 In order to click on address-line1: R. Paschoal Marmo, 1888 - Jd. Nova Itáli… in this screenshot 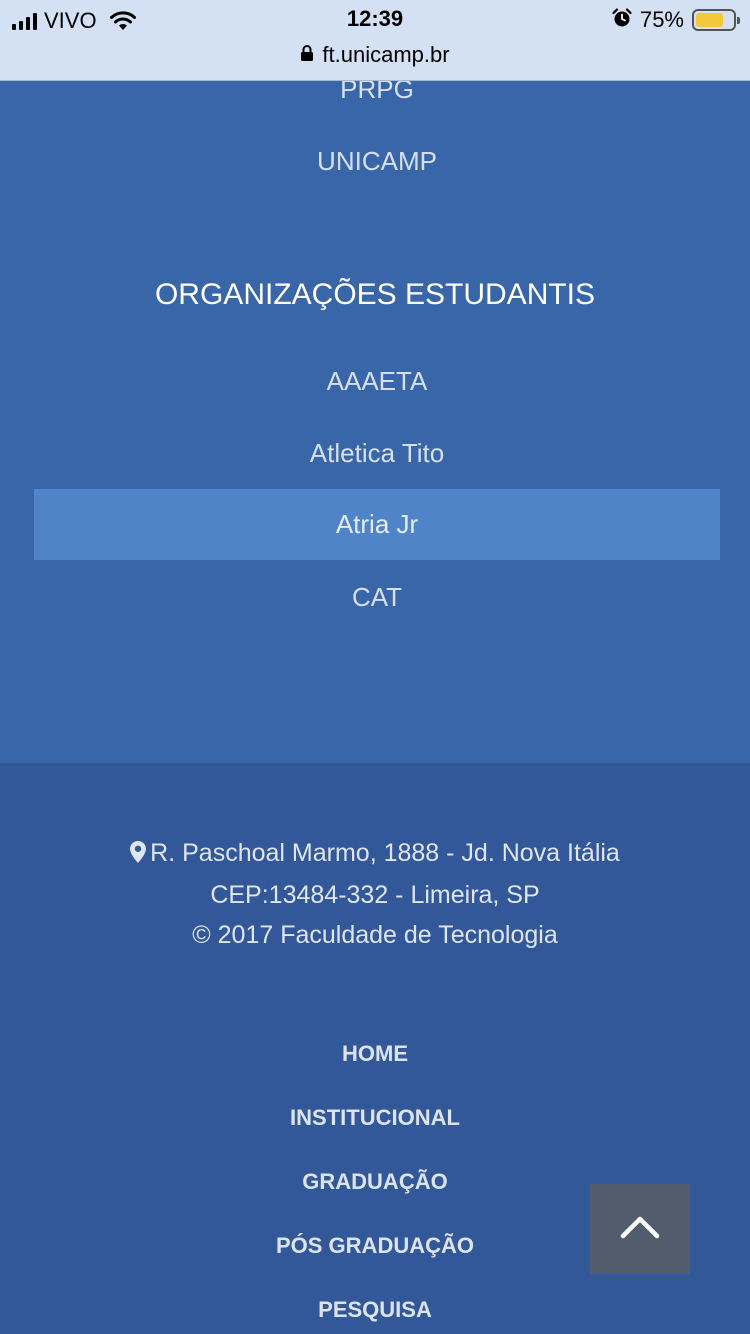, I will do `click(385, 853)`.